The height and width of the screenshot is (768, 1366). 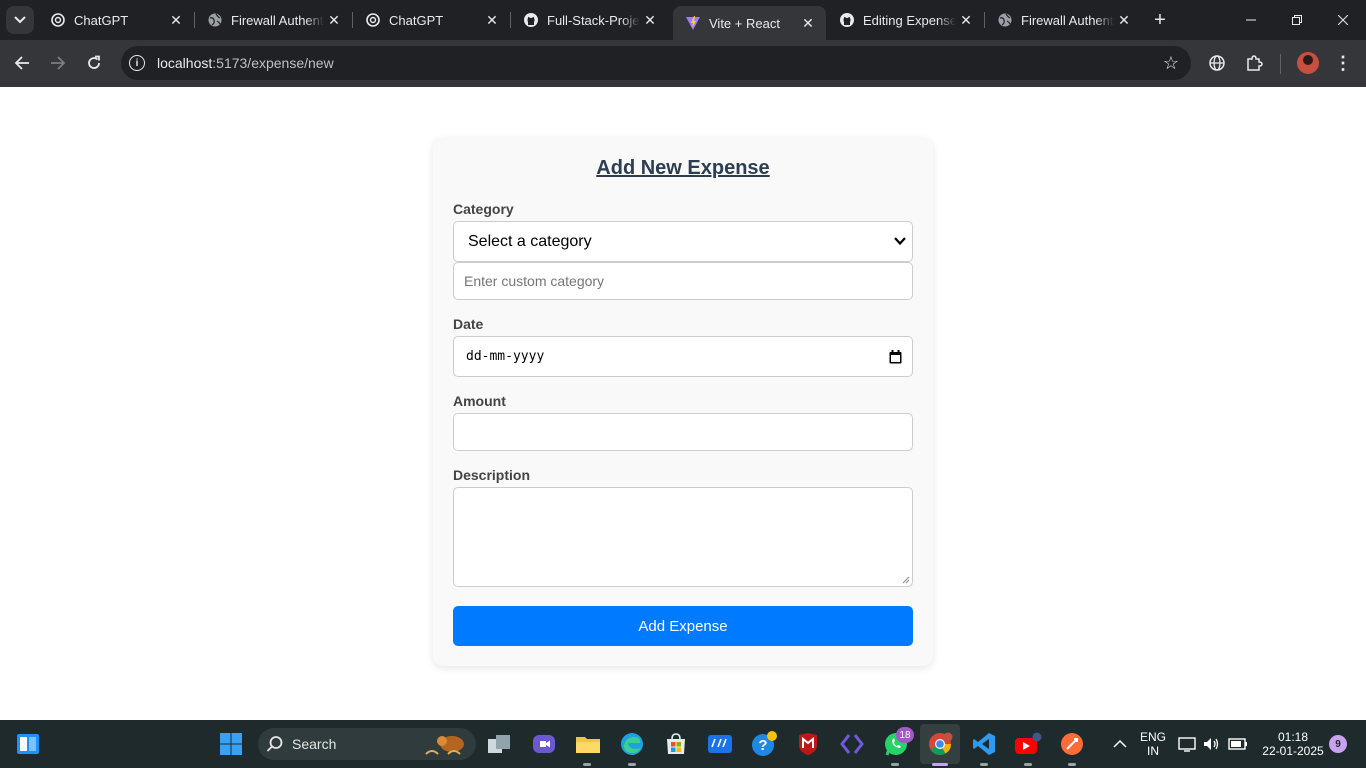 I want to click on address-bar: i localhost:5173/expense/new ☆, so click(x=656, y=63).